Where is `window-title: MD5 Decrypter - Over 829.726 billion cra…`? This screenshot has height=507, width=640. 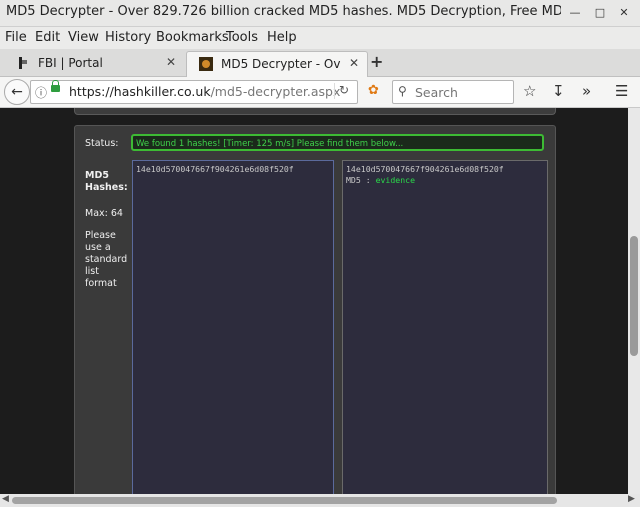
window-title: MD5 Decrypter - Over 829.726 billion cra… is located at coordinates (283, 11).